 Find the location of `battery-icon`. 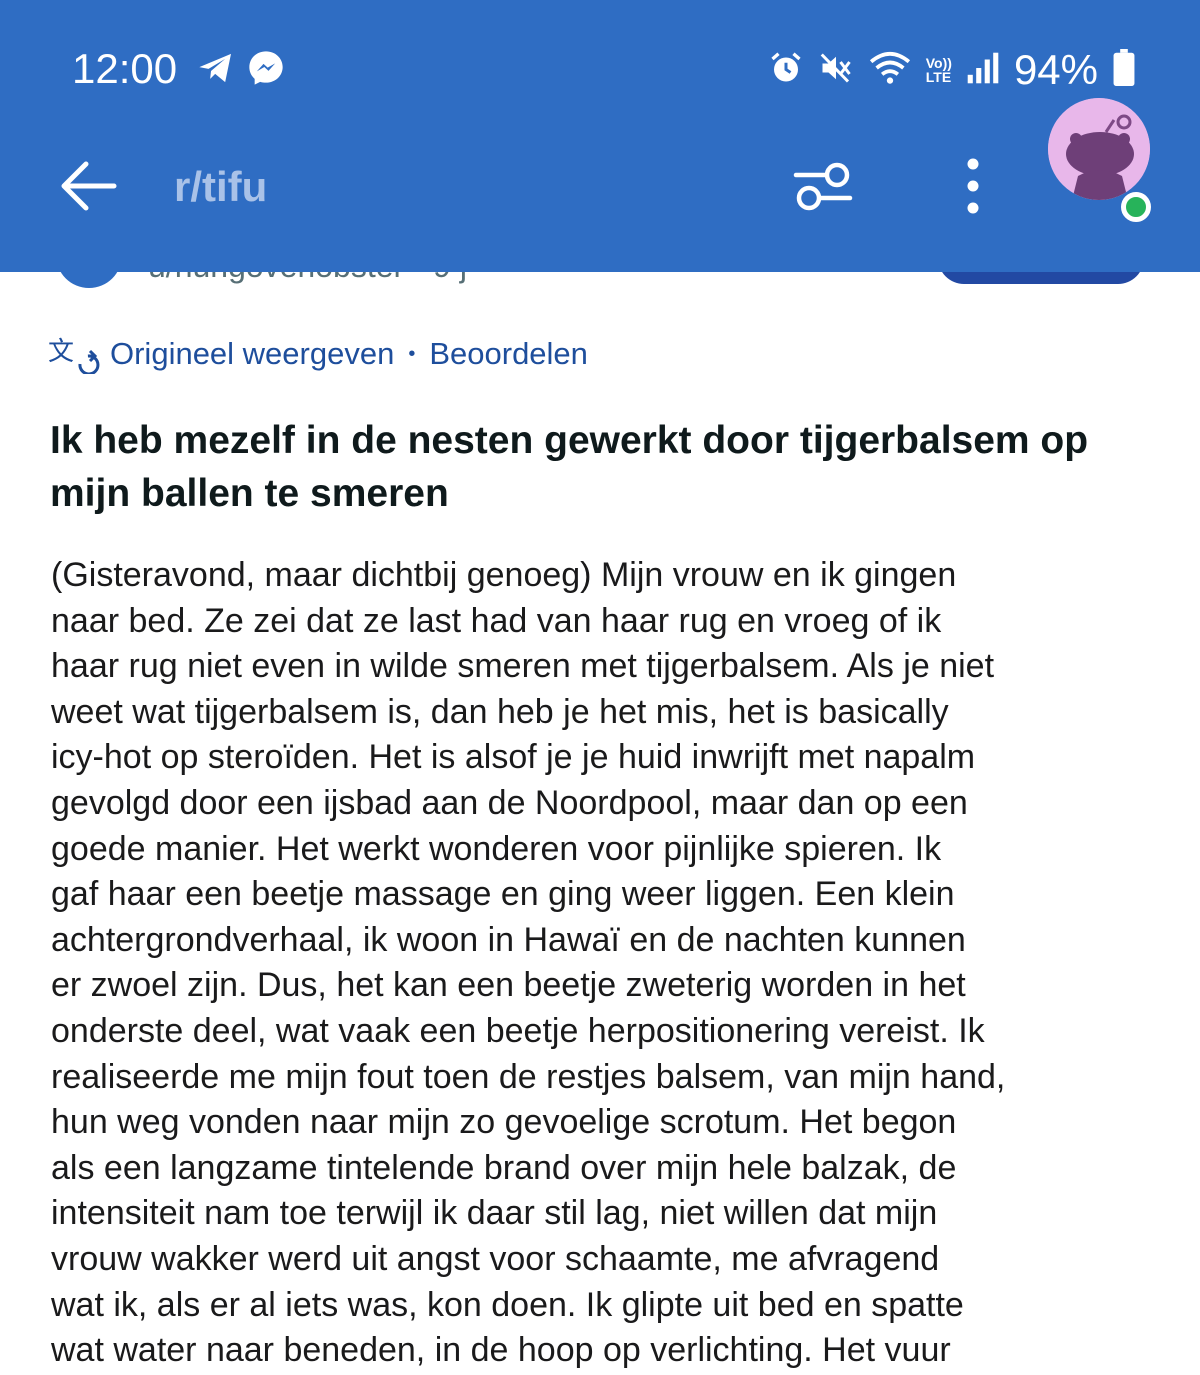

battery-icon is located at coordinates (1124, 70).